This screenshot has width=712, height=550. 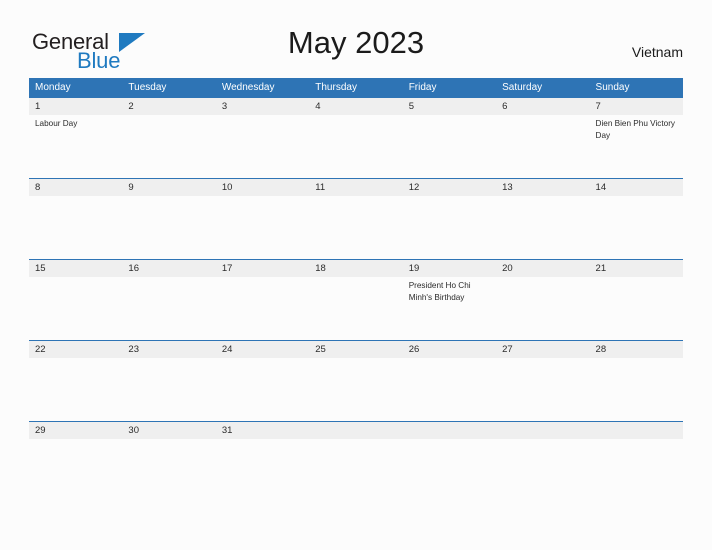 I want to click on day-number: 23, so click(x=168, y=349).